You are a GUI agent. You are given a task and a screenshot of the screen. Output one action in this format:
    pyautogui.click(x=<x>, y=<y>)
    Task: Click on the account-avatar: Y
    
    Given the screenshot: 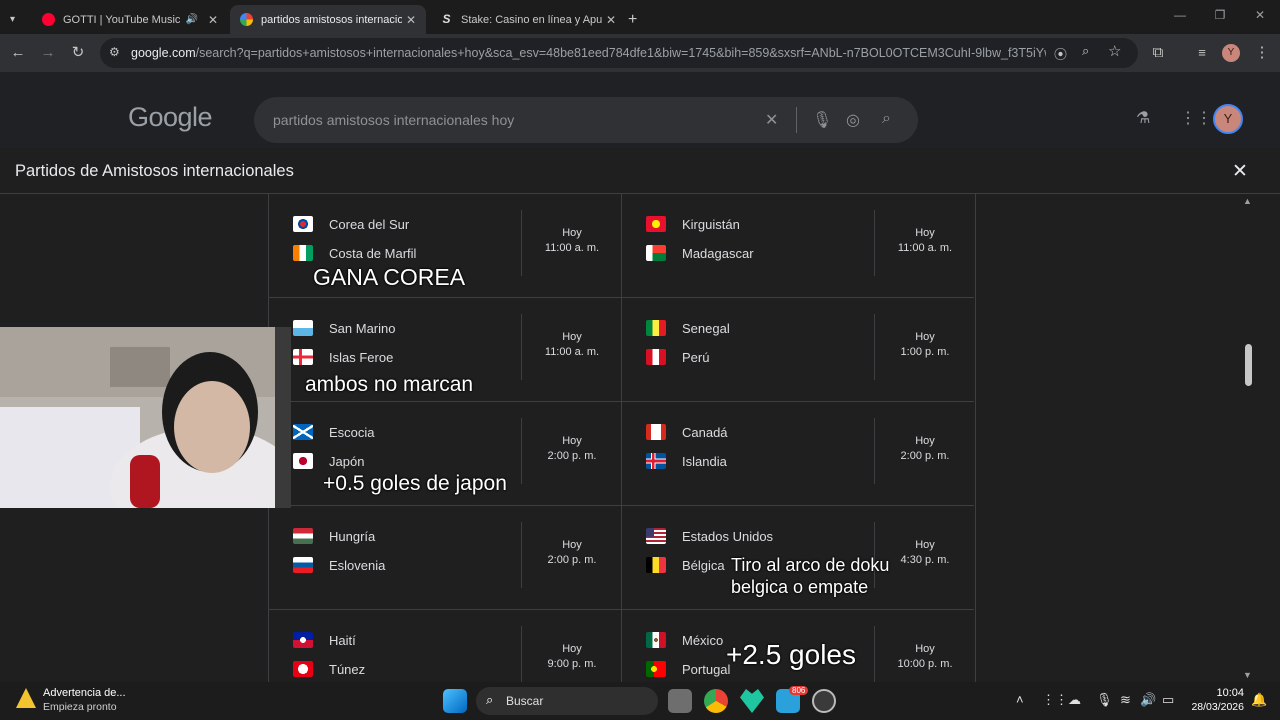 What is the action you would take?
    pyautogui.click(x=1228, y=119)
    